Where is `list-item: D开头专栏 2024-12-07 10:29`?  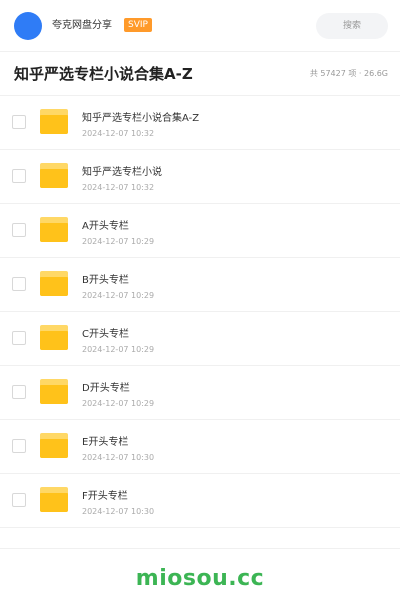
list-item: D开头专栏 2024-12-07 10:29 is located at coordinates (200, 393).